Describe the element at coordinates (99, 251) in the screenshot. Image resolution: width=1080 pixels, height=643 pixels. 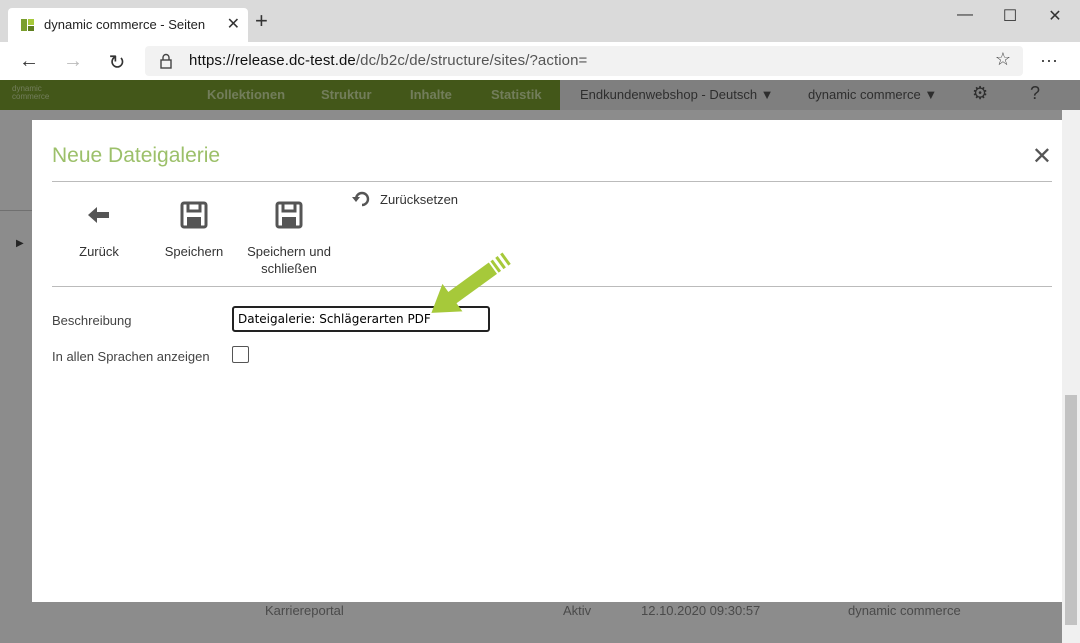
I see `back-label: Zurück` at that location.